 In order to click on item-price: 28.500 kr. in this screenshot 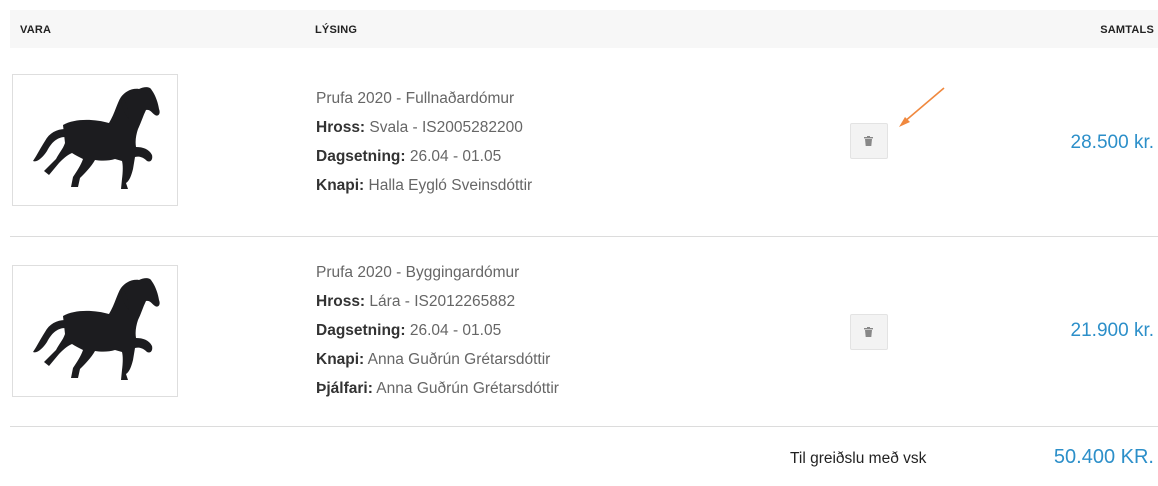, I will do `click(1112, 142)`.